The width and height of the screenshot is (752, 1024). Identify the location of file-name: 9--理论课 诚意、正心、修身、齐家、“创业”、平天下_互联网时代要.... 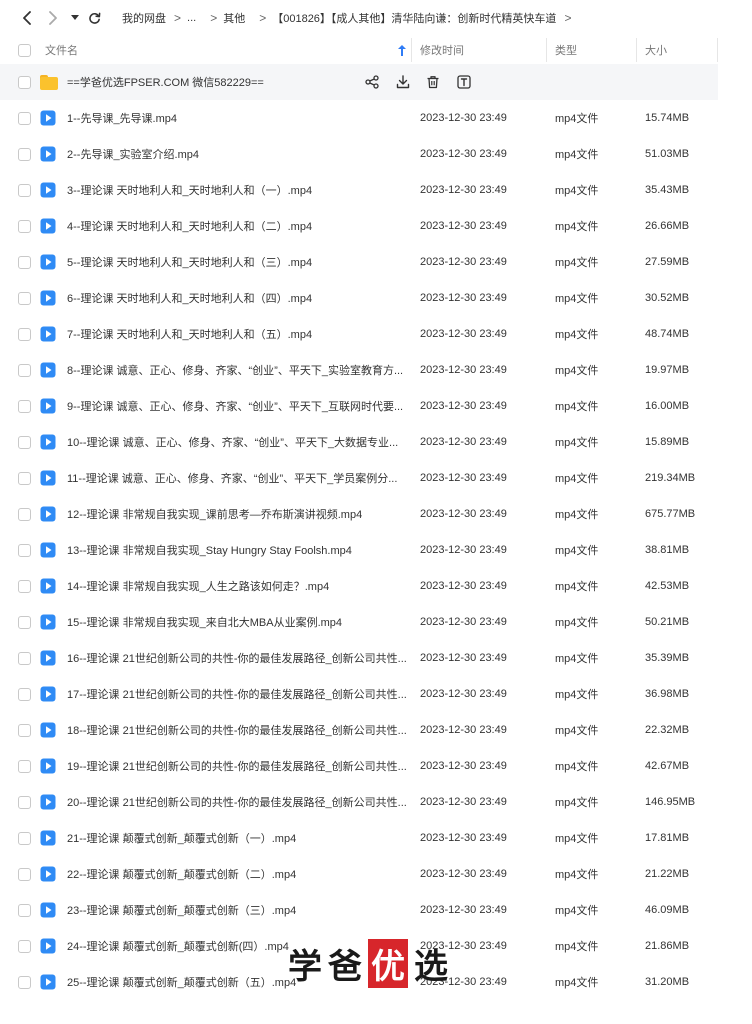
(235, 406).